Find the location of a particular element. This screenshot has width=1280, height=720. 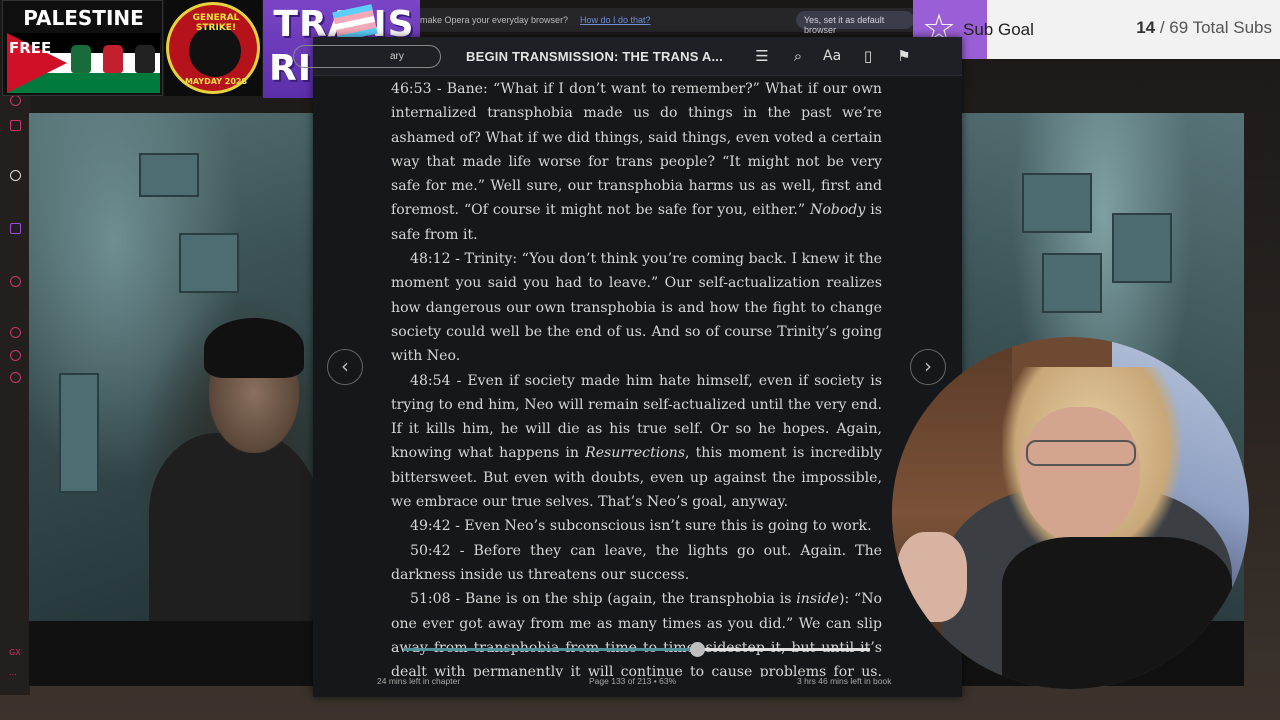

streamer-face is located at coordinates (1080, 474).